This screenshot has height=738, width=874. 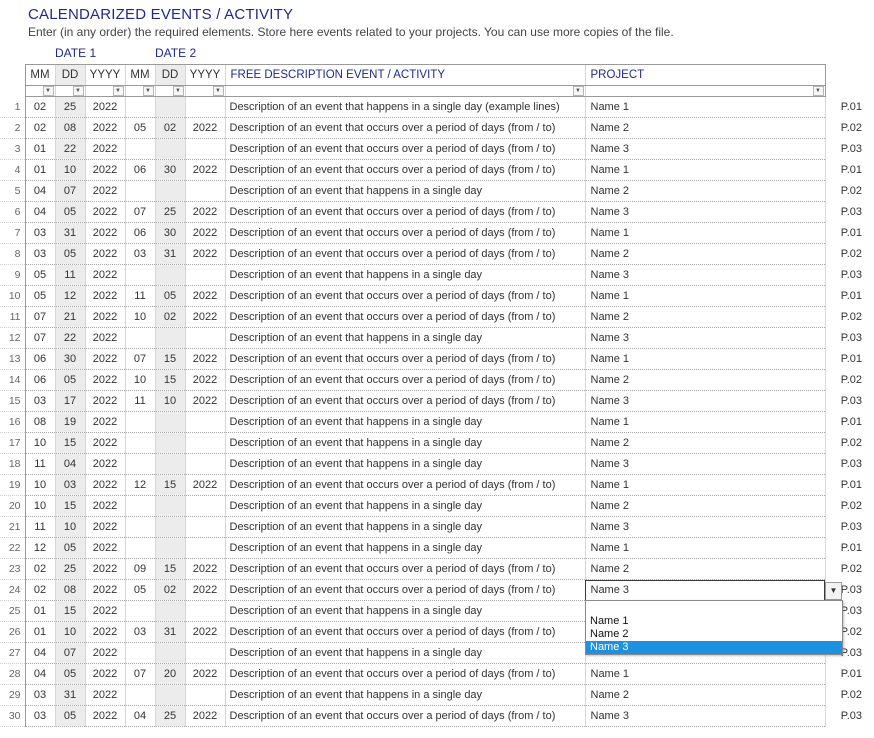 I want to click on date2-day-cell: 25, so click(x=169, y=716).